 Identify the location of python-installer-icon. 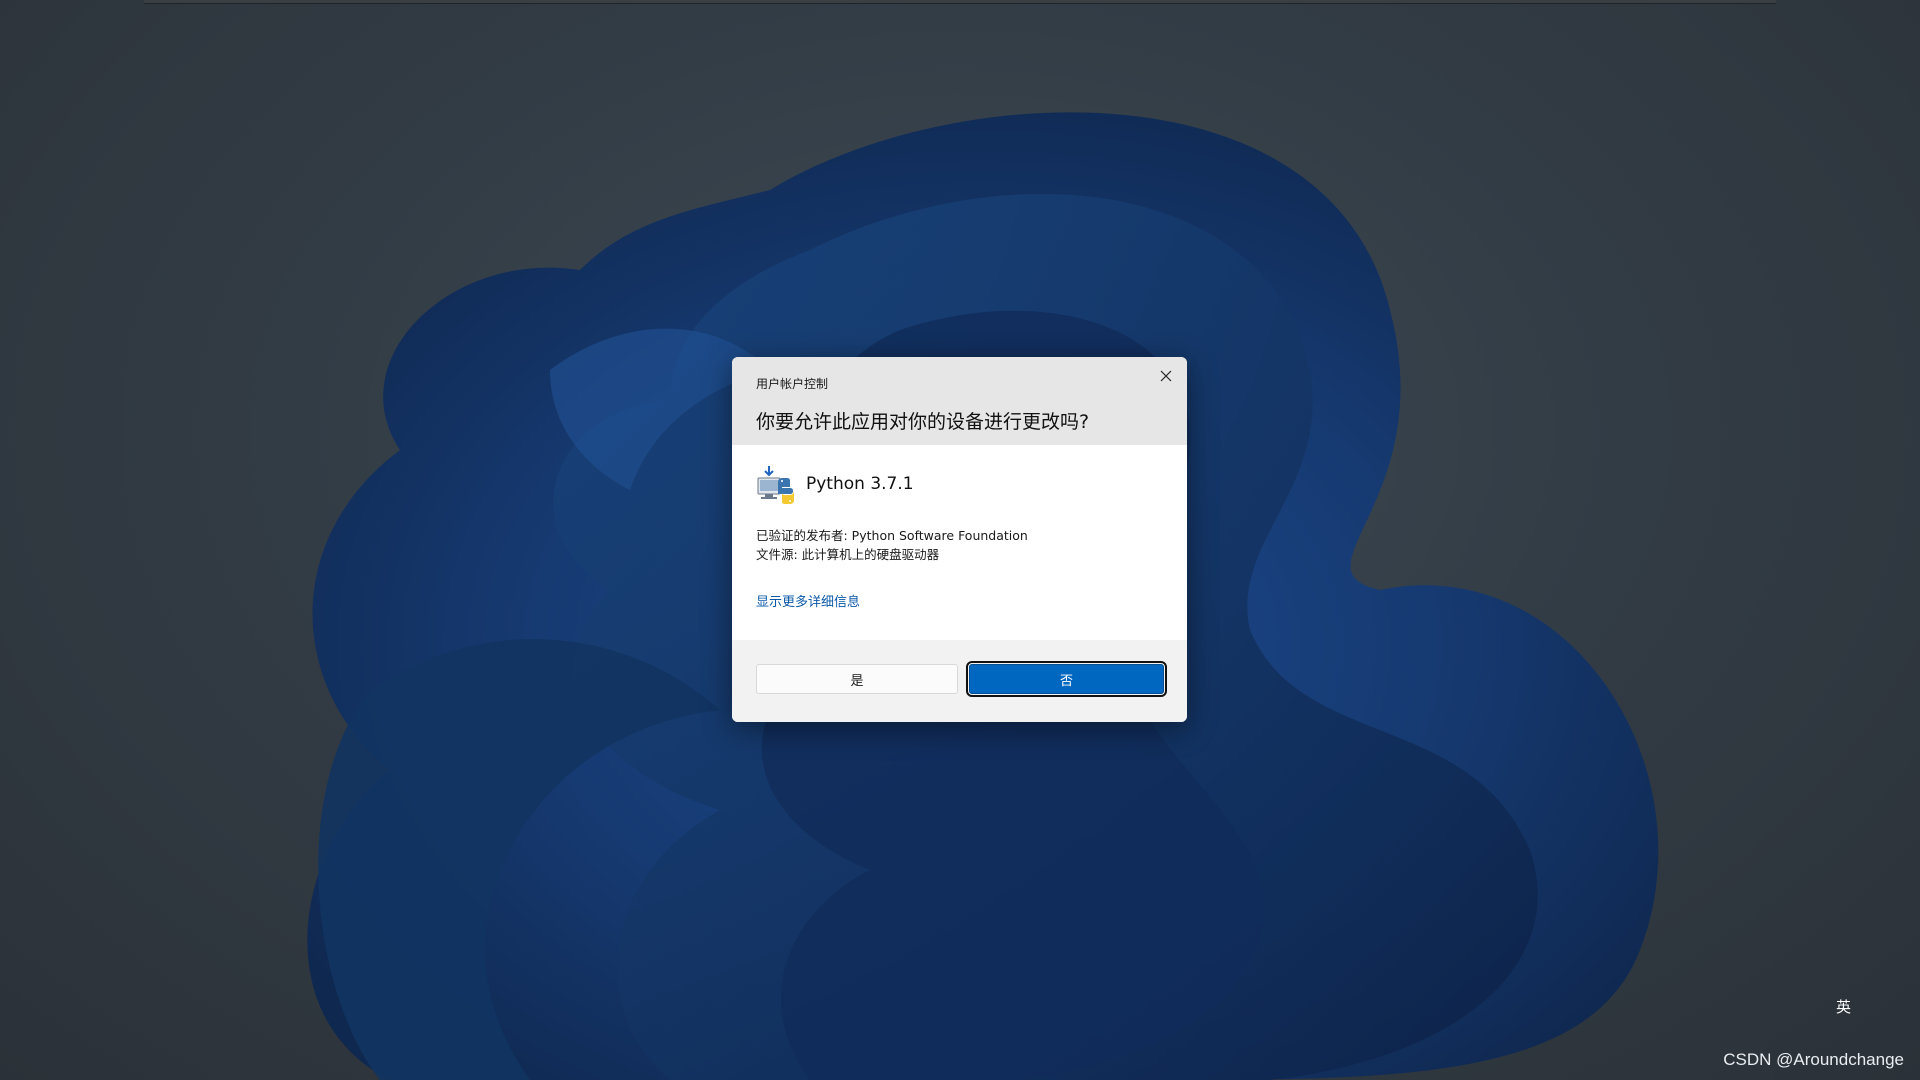
(775, 485).